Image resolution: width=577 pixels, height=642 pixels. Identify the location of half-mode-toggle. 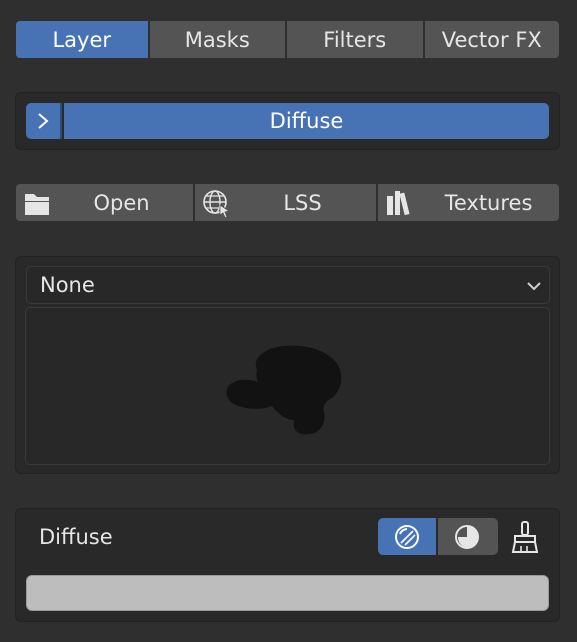
(468, 536).